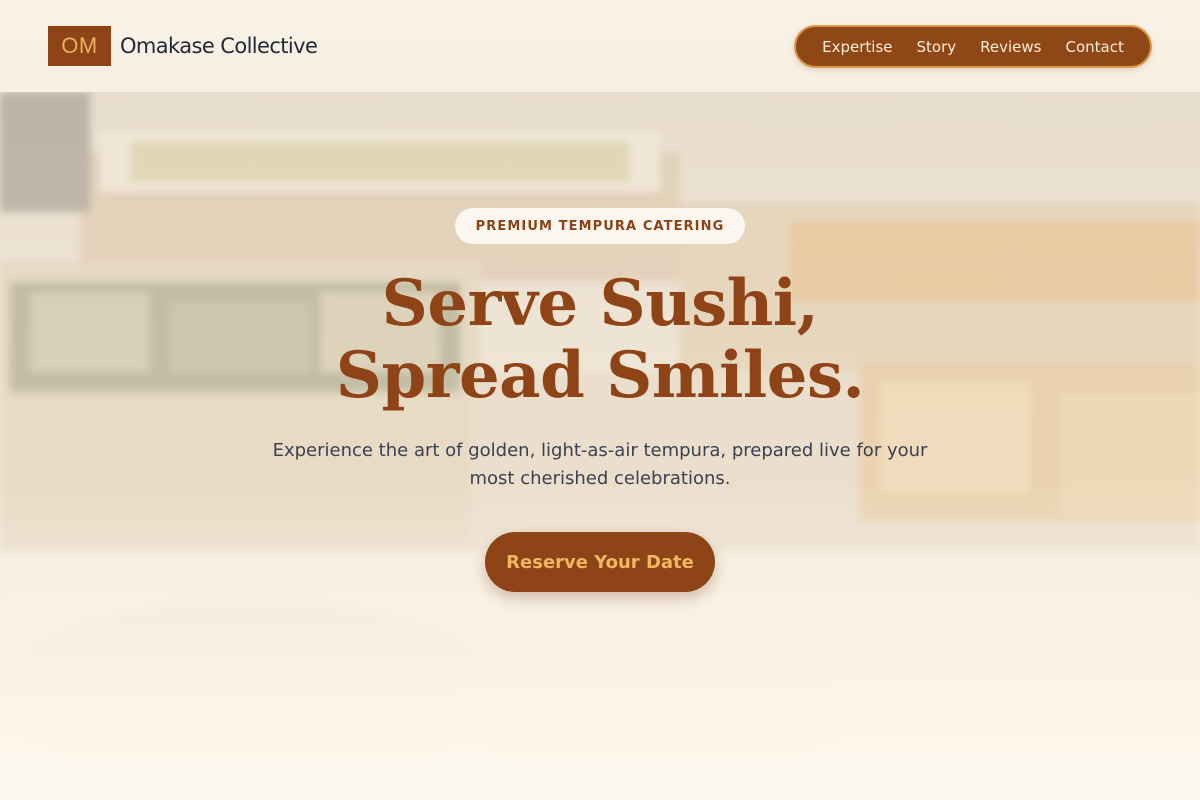 The height and width of the screenshot is (800, 1200). I want to click on headline-line-2: Spread Smiles., so click(600, 375).